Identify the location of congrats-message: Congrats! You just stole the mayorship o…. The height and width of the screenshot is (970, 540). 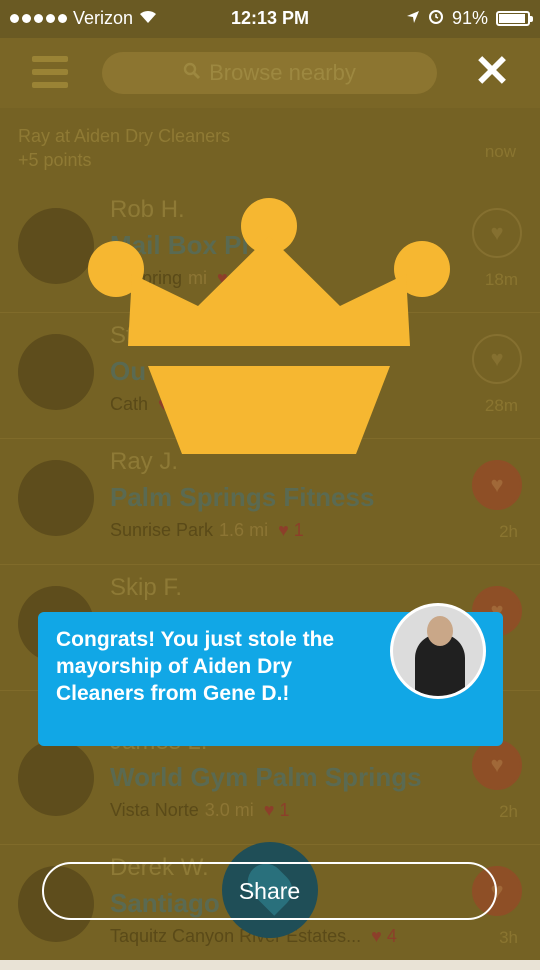
(195, 666).